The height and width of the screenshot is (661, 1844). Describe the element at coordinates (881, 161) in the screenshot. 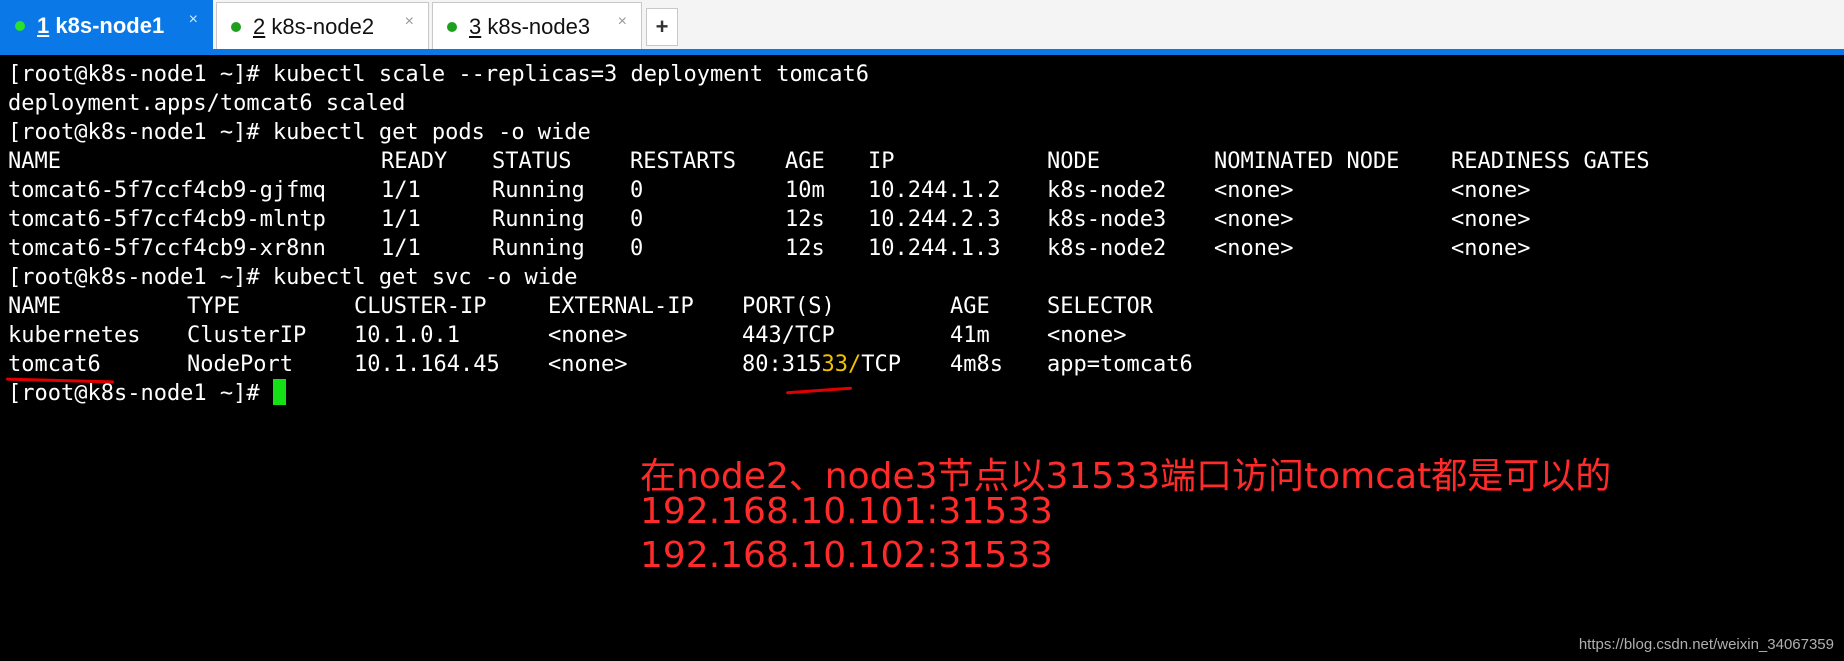

I see `pods-col-ip: IP` at that location.